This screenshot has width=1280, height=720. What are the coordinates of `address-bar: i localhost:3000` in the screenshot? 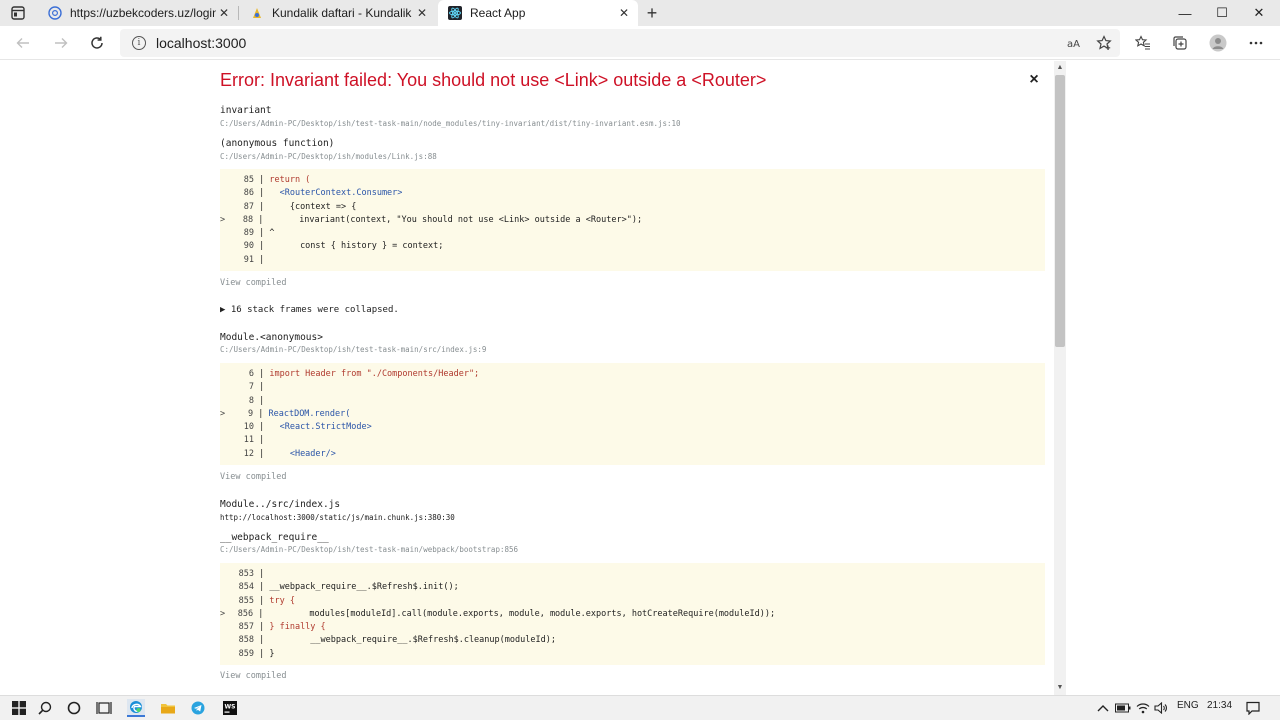 It's located at (620, 43).